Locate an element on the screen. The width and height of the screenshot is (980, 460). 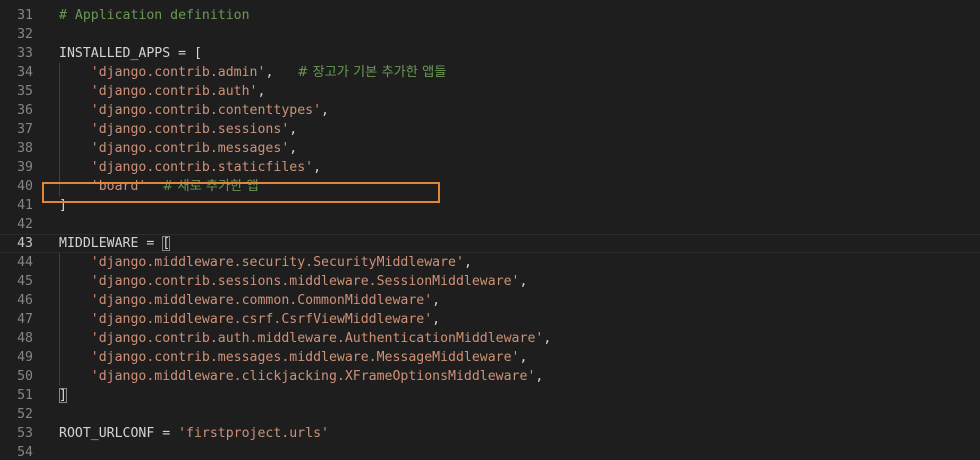
line-number: 44 is located at coordinates (25, 262).